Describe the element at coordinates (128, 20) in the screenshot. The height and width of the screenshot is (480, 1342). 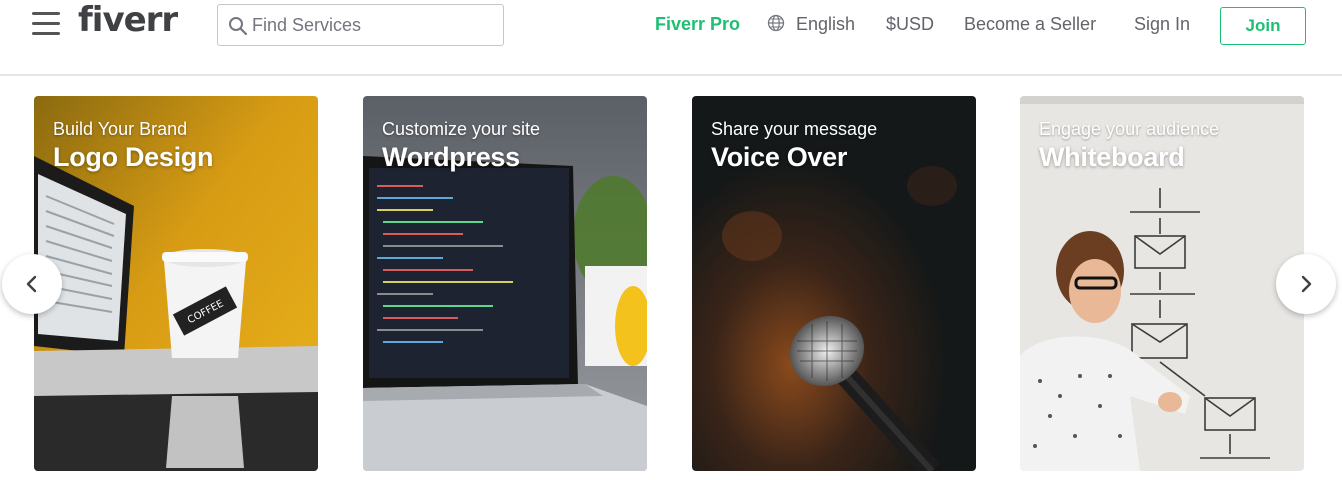
I see `fiverr-logo: fiverr` at that location.